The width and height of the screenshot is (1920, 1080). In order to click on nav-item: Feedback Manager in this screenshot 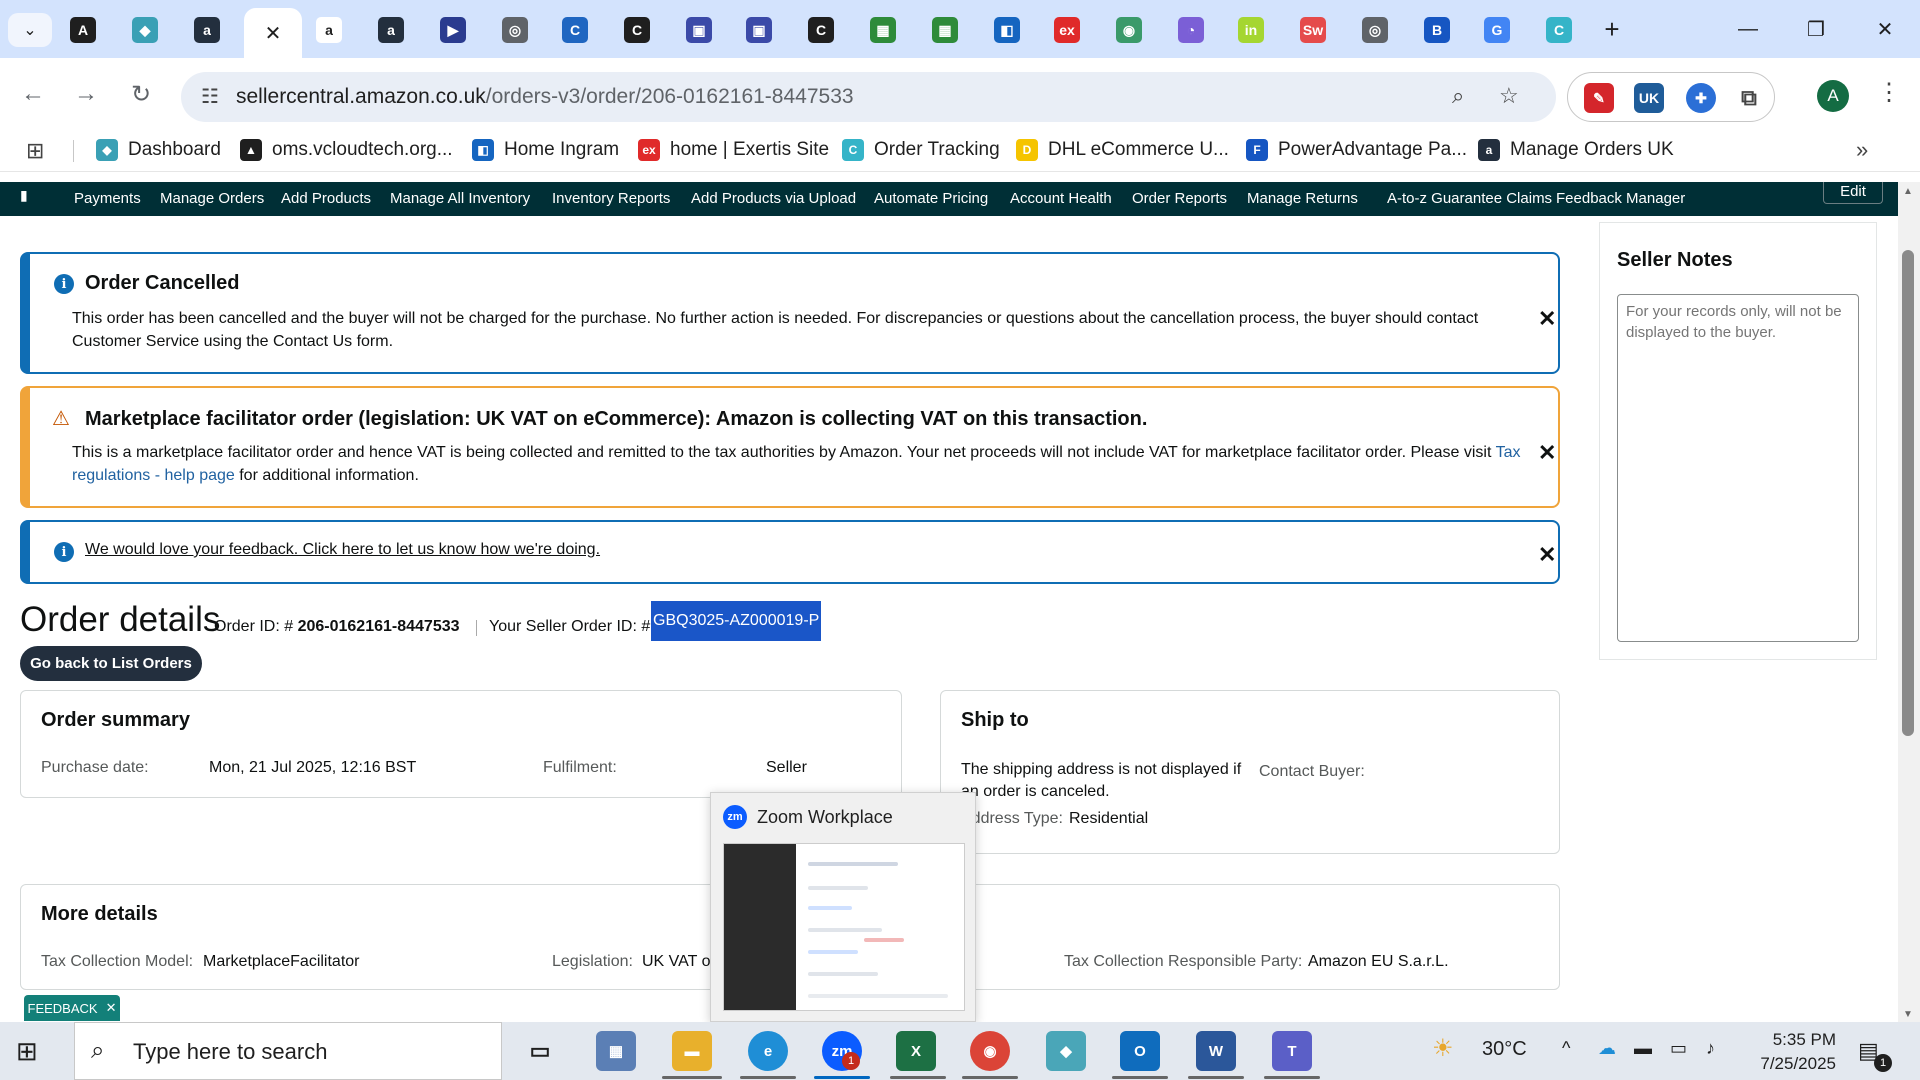, I will do `click(1620, 198)`.